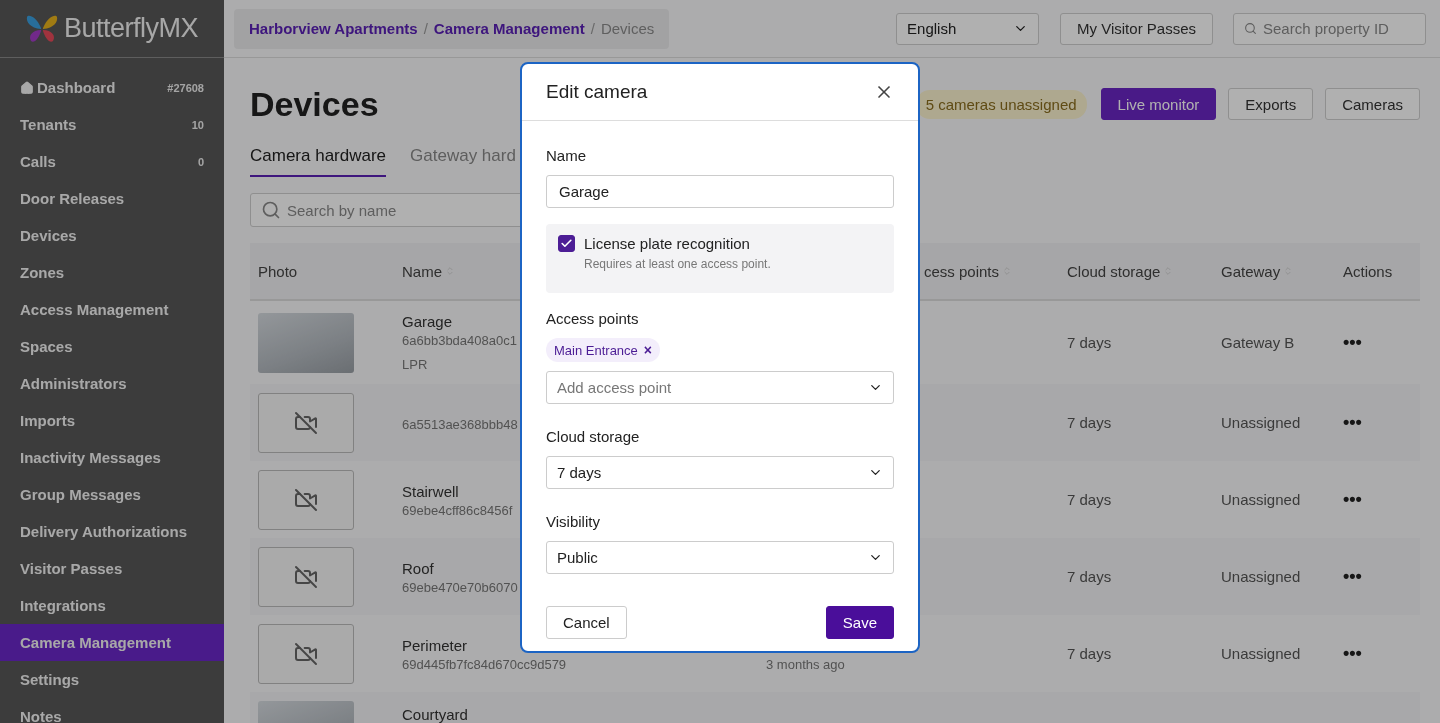  What do you see at coordinates (1114, 271) in the screenshot?
I see `column-header: Cloud storage` at bounding box center [1114, 271].